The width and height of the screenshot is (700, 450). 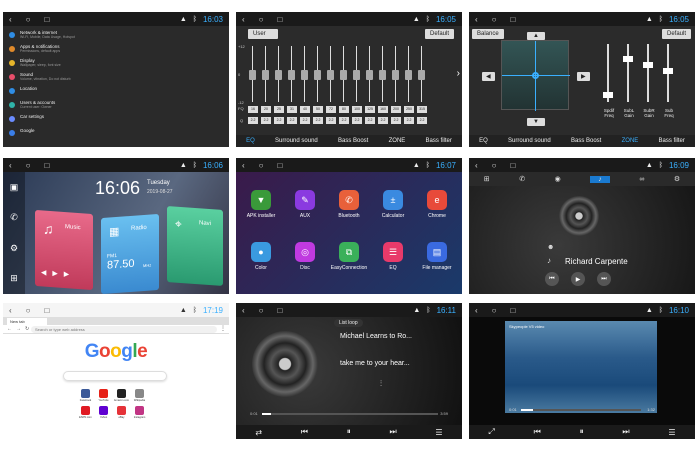 What do you see at coordinates (305, 256) in the screenshot?
I see `app-disc: ◎ Disc` at bounding box center [305, 256].